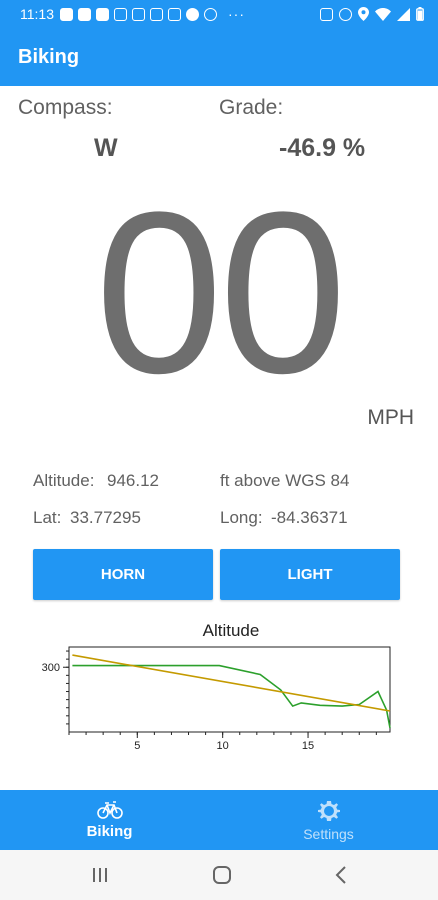  Describe the element at coordinates (231, 683) in the screenshot. I see `trend-line` at that location.